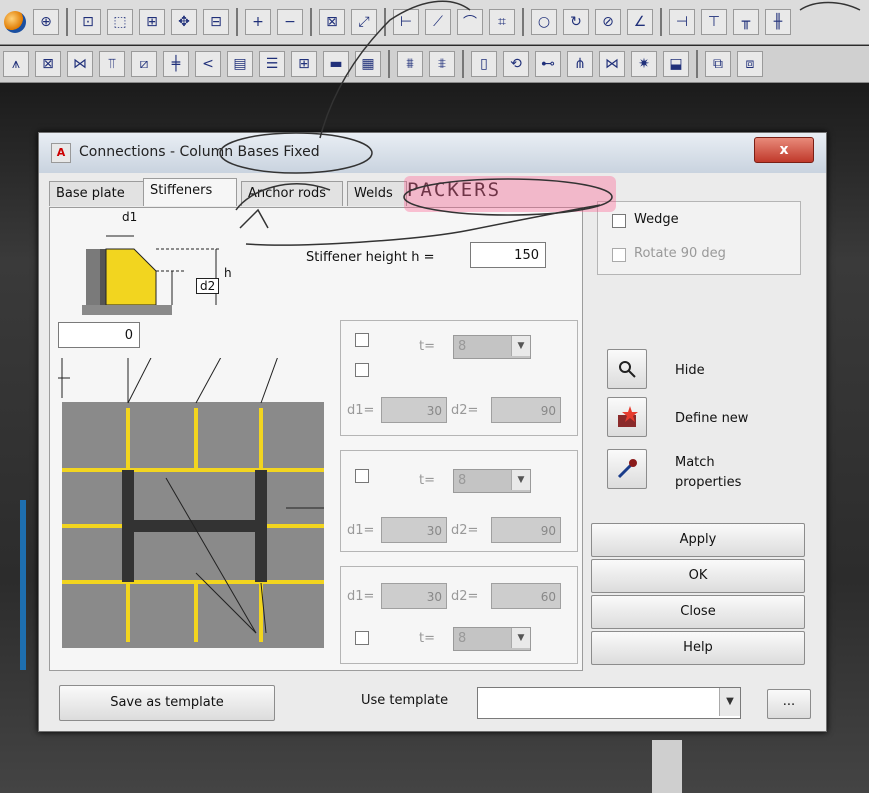 The height and width of the screenshot is (793, 869). What do you see at coordinates (465, 530) in the screenshot?
I see `group-middle-d2-label: d2=` at bounding box center [465, 530].